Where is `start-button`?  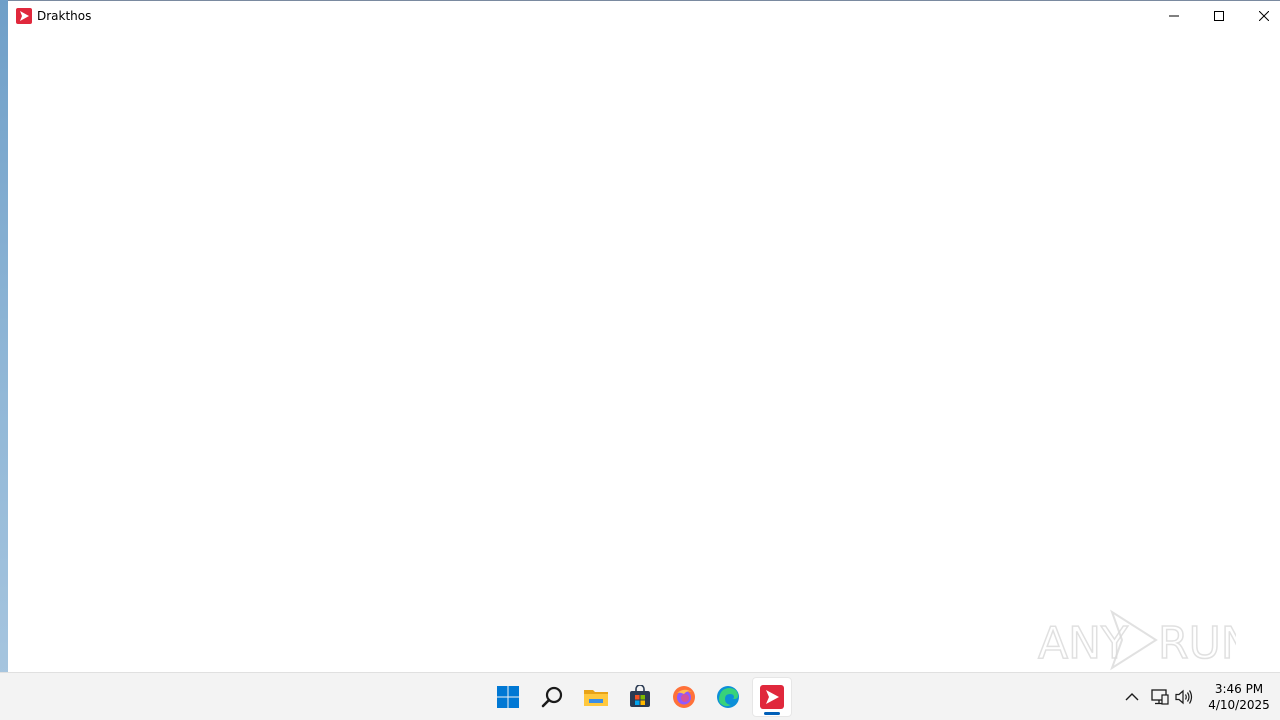 start-button is located at coordinates (508, 697).